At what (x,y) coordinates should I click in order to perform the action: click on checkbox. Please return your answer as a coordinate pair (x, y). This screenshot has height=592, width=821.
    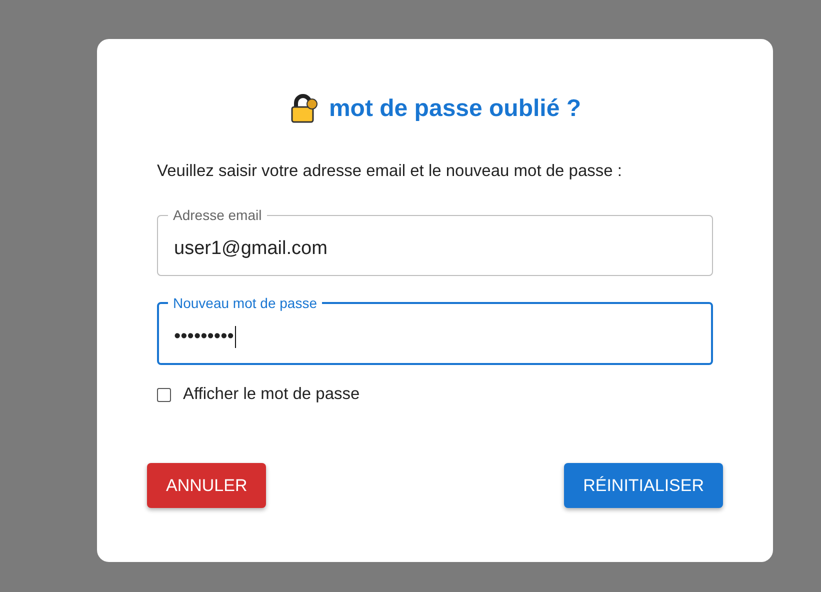
    Looking at the image, I should click on (164, 395).